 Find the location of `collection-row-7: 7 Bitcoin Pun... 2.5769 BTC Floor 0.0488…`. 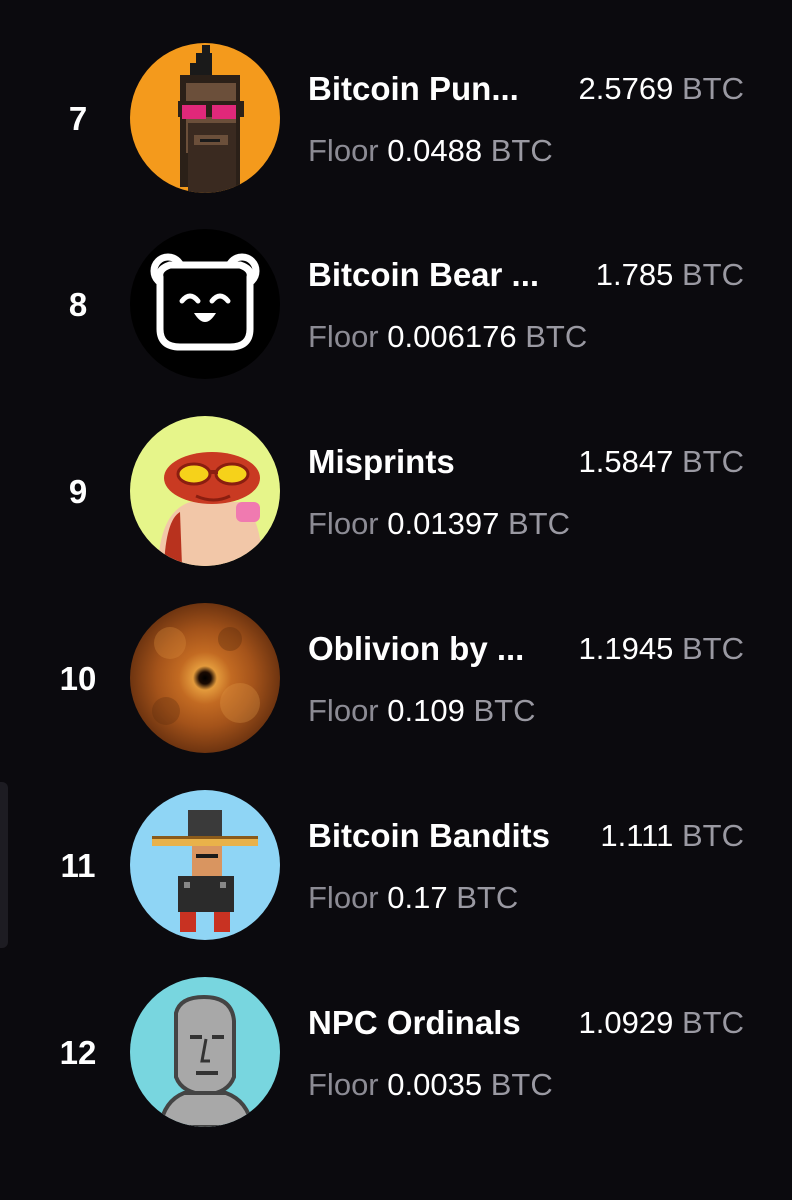

collection-row-7: 7 Bitcoin Pun... 2.5769 BTC Floor 0.0488… is located at coordinates (396, 118).